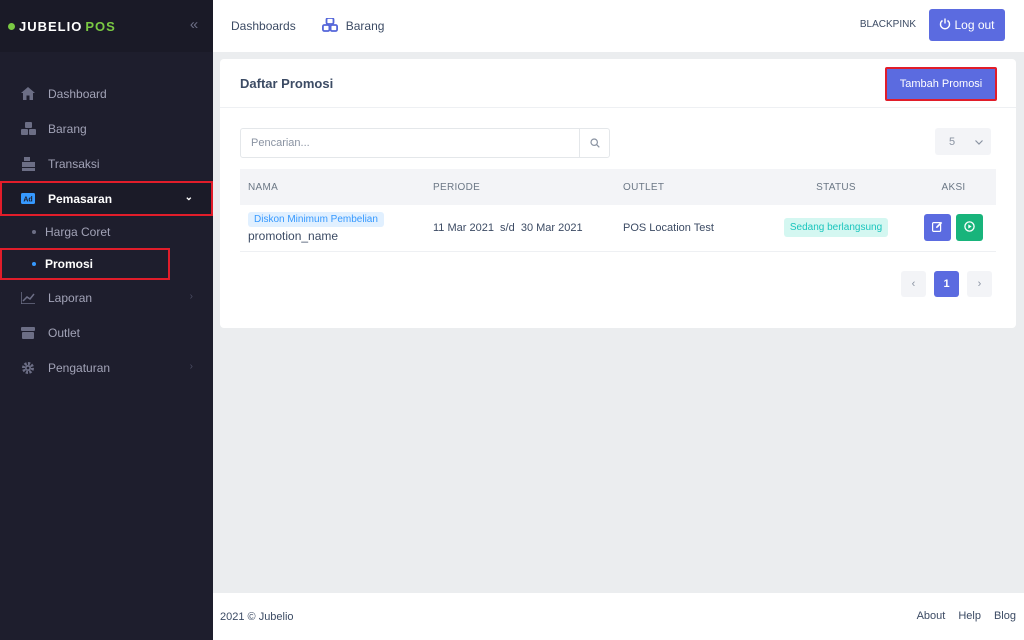 The image size is (1024, 640). Describe the element at coordinates (316, 220) in the screenshot. I see `promotion-type-badge: Diskon Minimum Pembelian` at that location.